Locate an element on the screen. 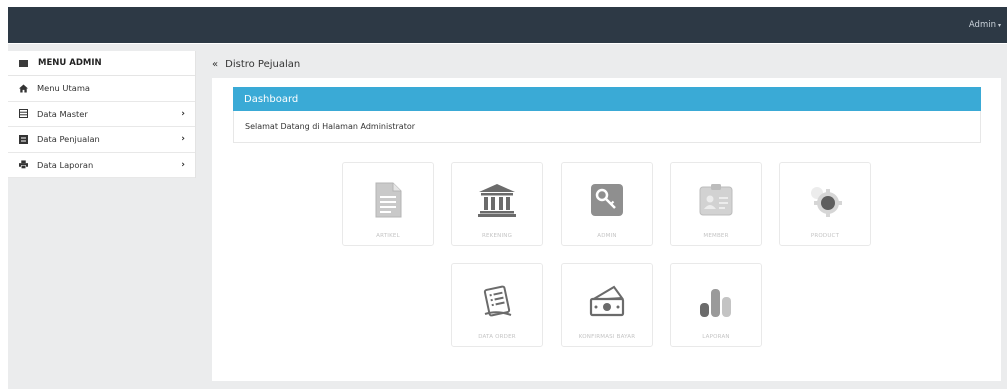 The width and height of the screenshot is (1007, 389). tile-label: ARTIKEL is located at coordinates (388, 236).